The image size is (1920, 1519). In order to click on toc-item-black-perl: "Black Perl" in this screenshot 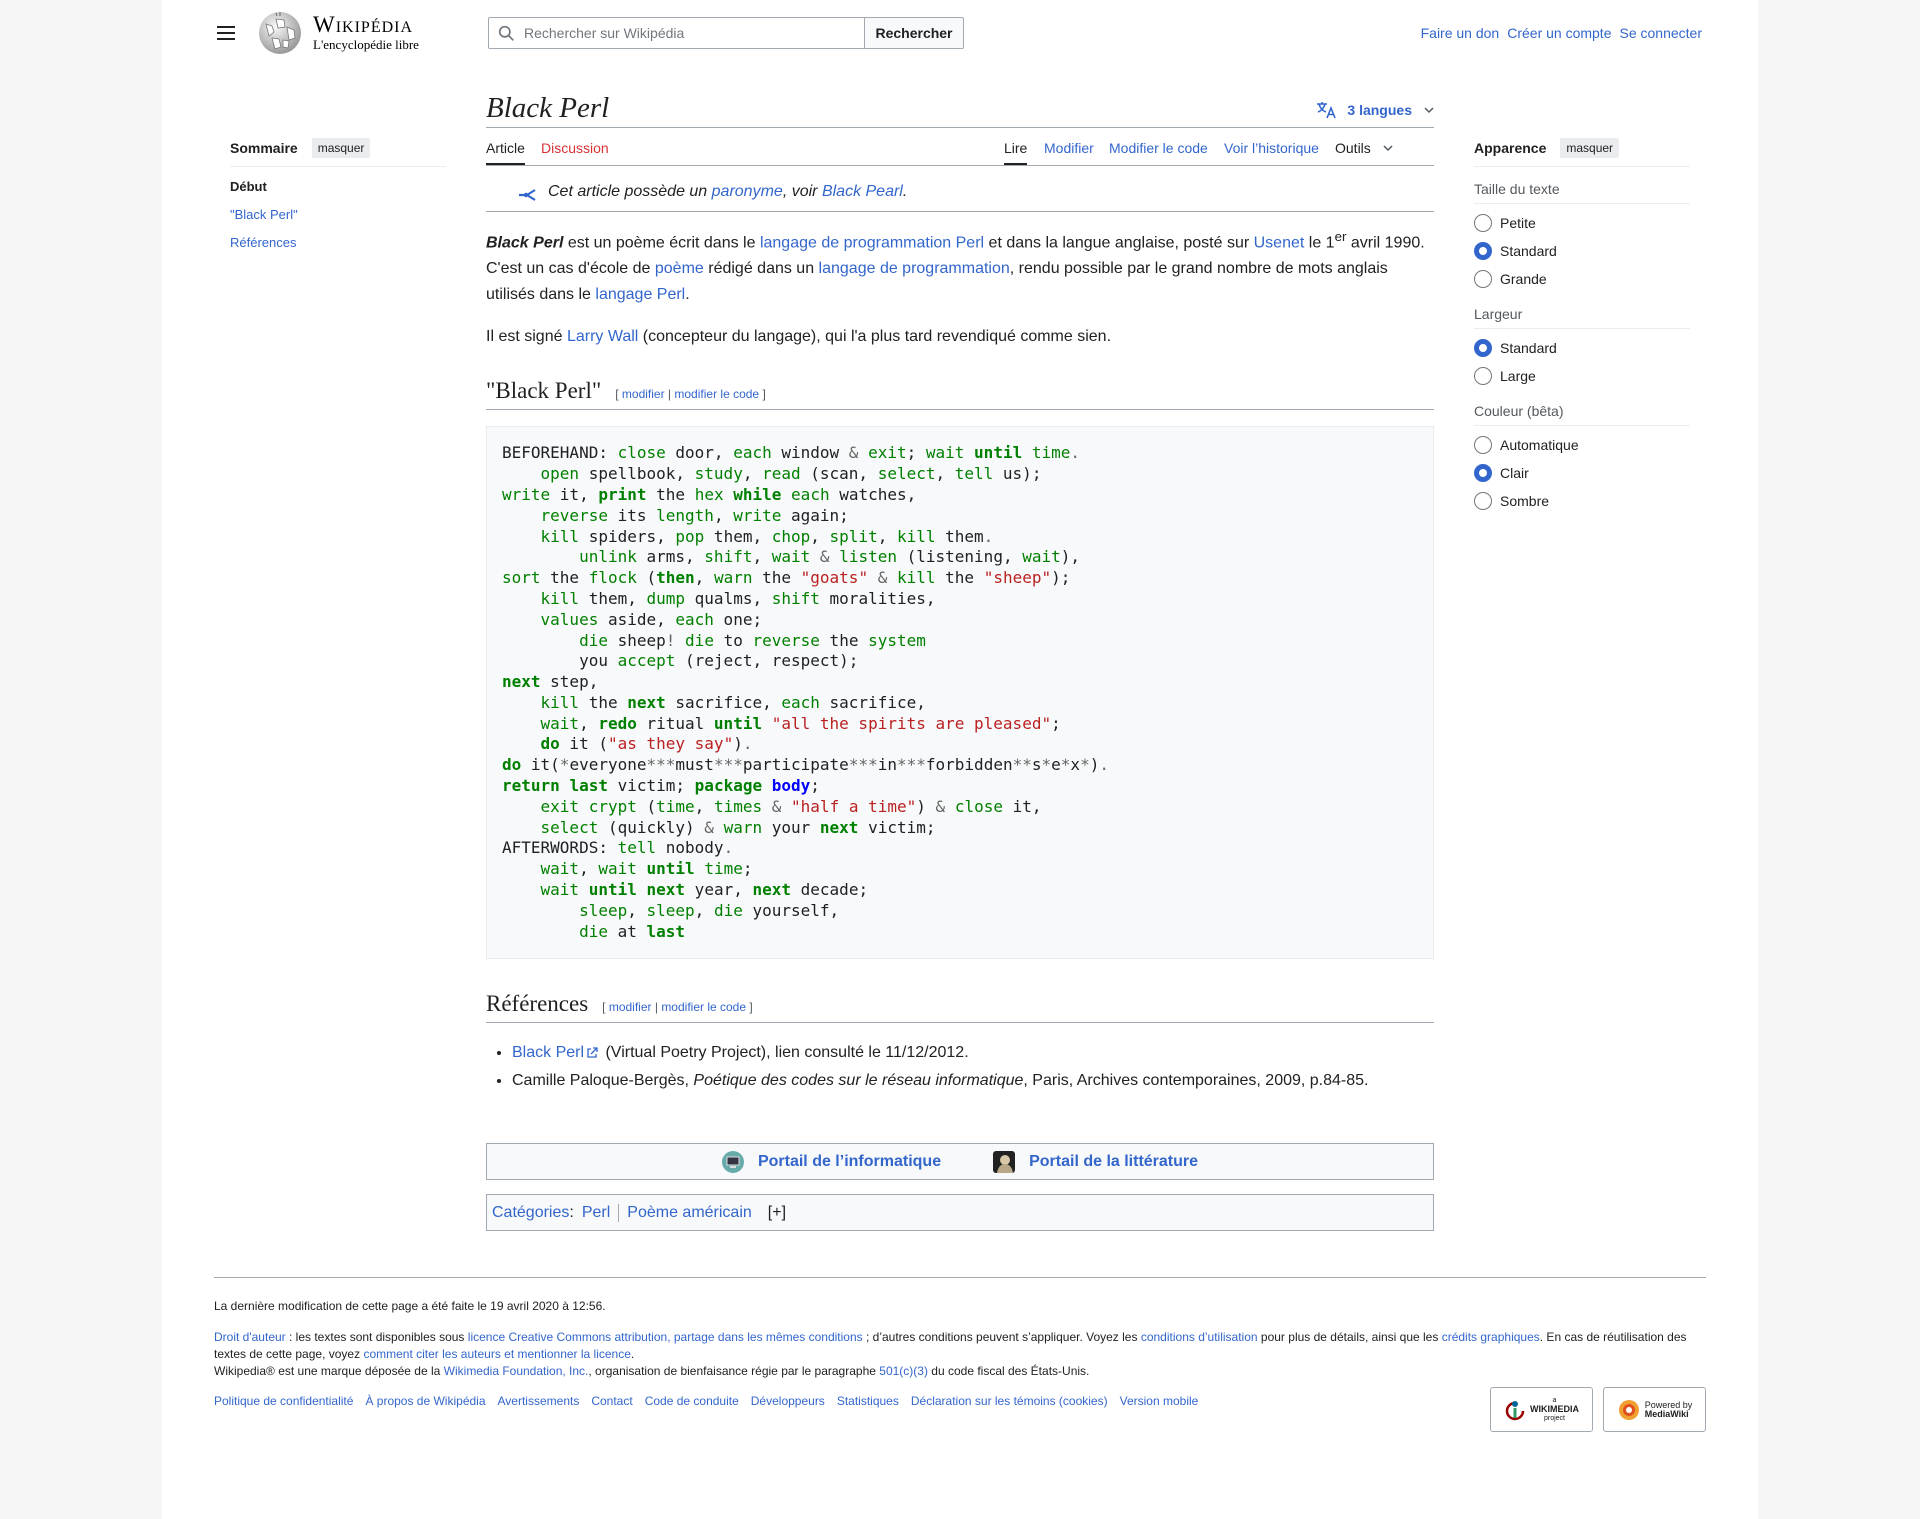, I will do `click(264, 214)`.